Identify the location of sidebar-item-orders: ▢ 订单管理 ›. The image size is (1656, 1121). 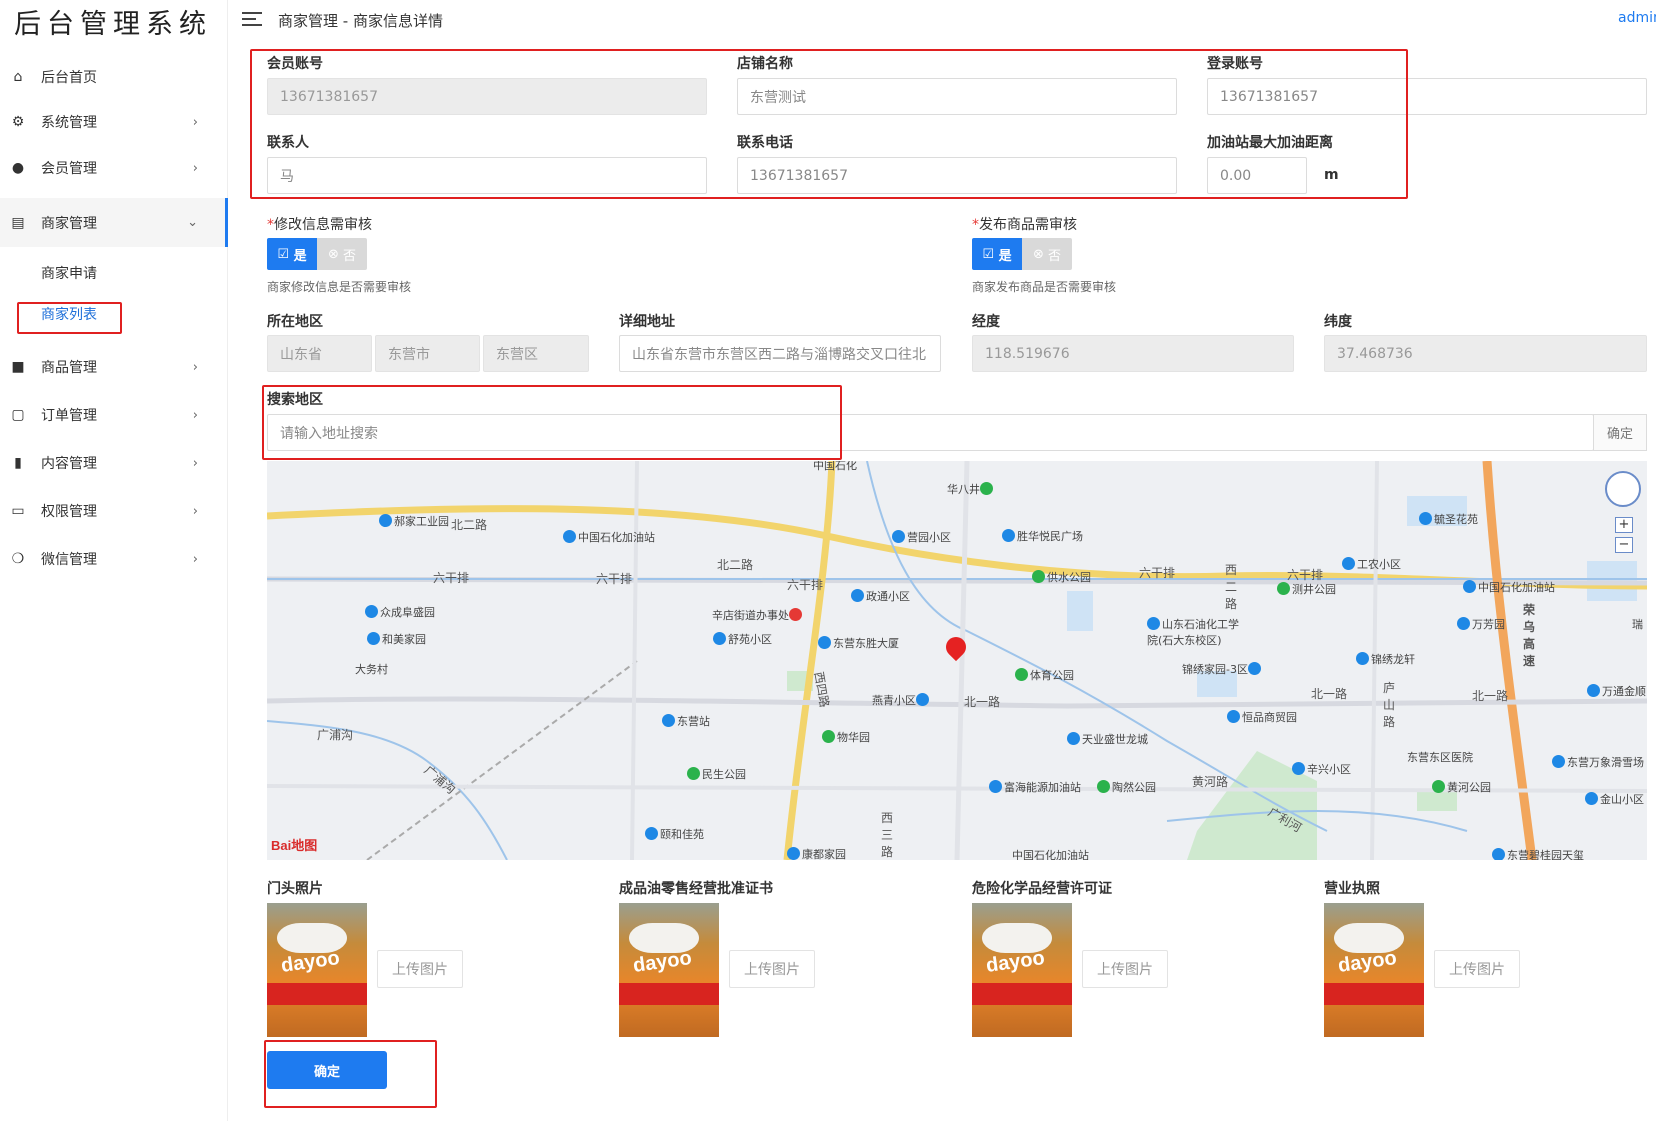
(114, 415).